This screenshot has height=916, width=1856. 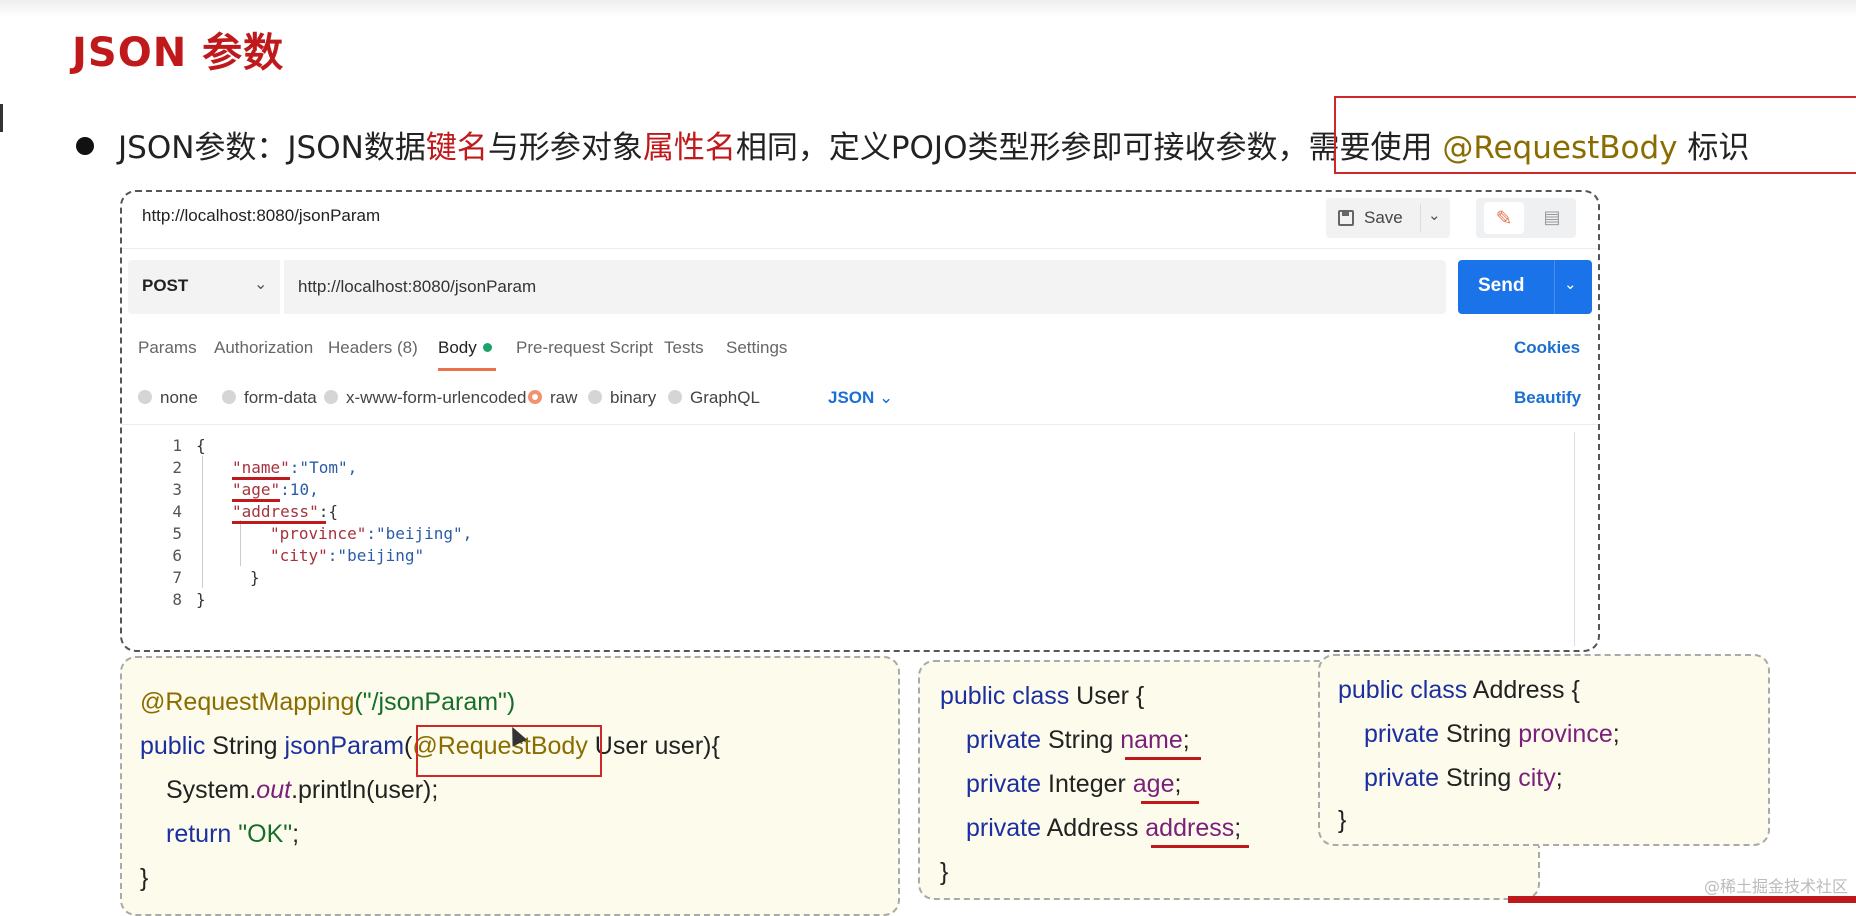 I want to click on code-line: private Integer age;, so click(x=1074, y=784).